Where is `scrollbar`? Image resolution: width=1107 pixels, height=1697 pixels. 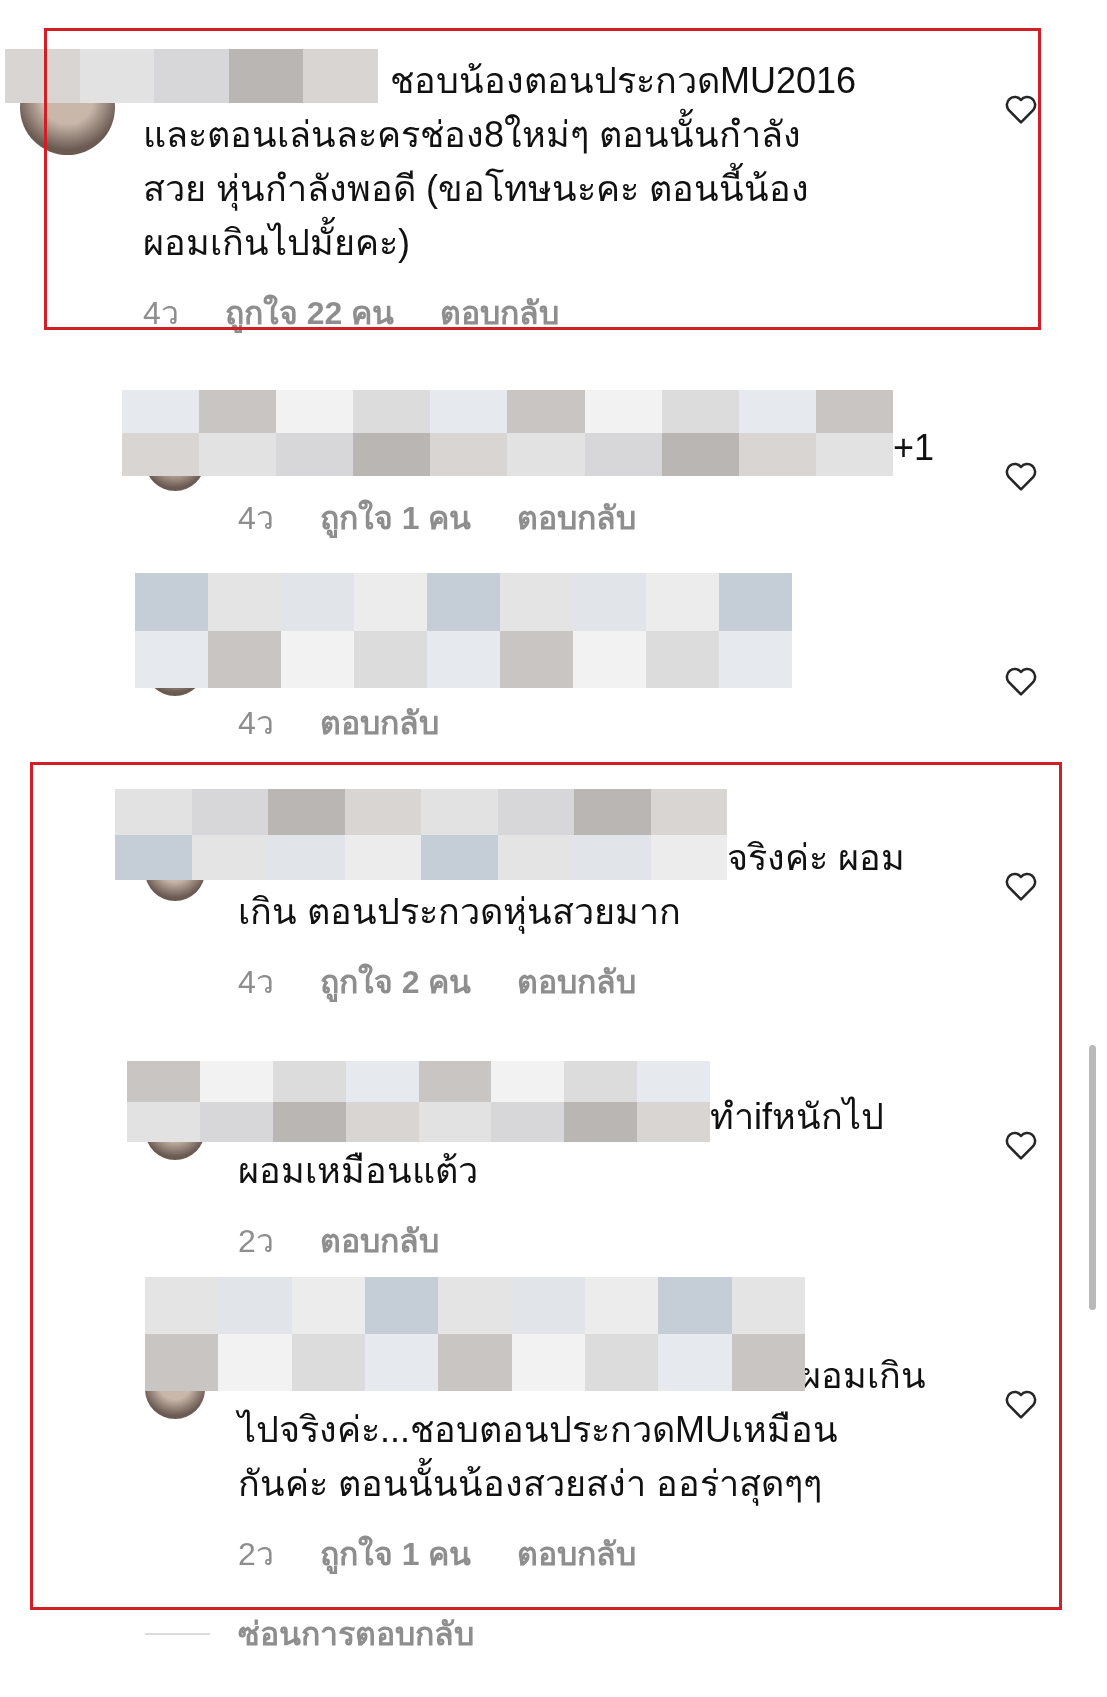
scrollbar is located at coordinates (1092, 1177).